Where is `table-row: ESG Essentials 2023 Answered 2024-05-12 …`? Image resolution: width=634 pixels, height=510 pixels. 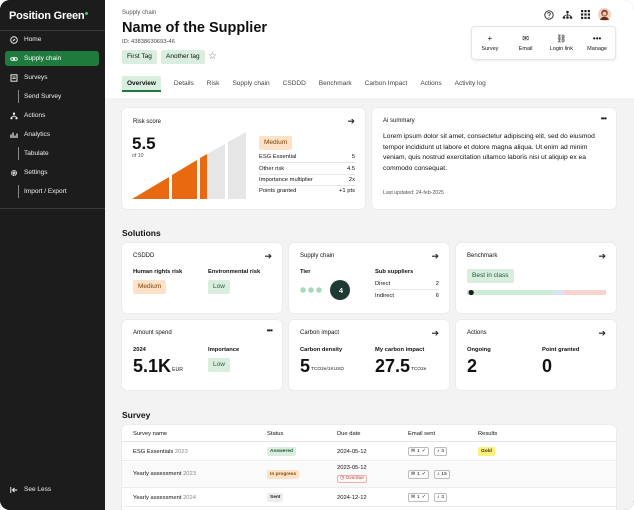
table-row: ESG Essentials 2023 Answered 2024-05-12 … is located at coordinates (369, 452).